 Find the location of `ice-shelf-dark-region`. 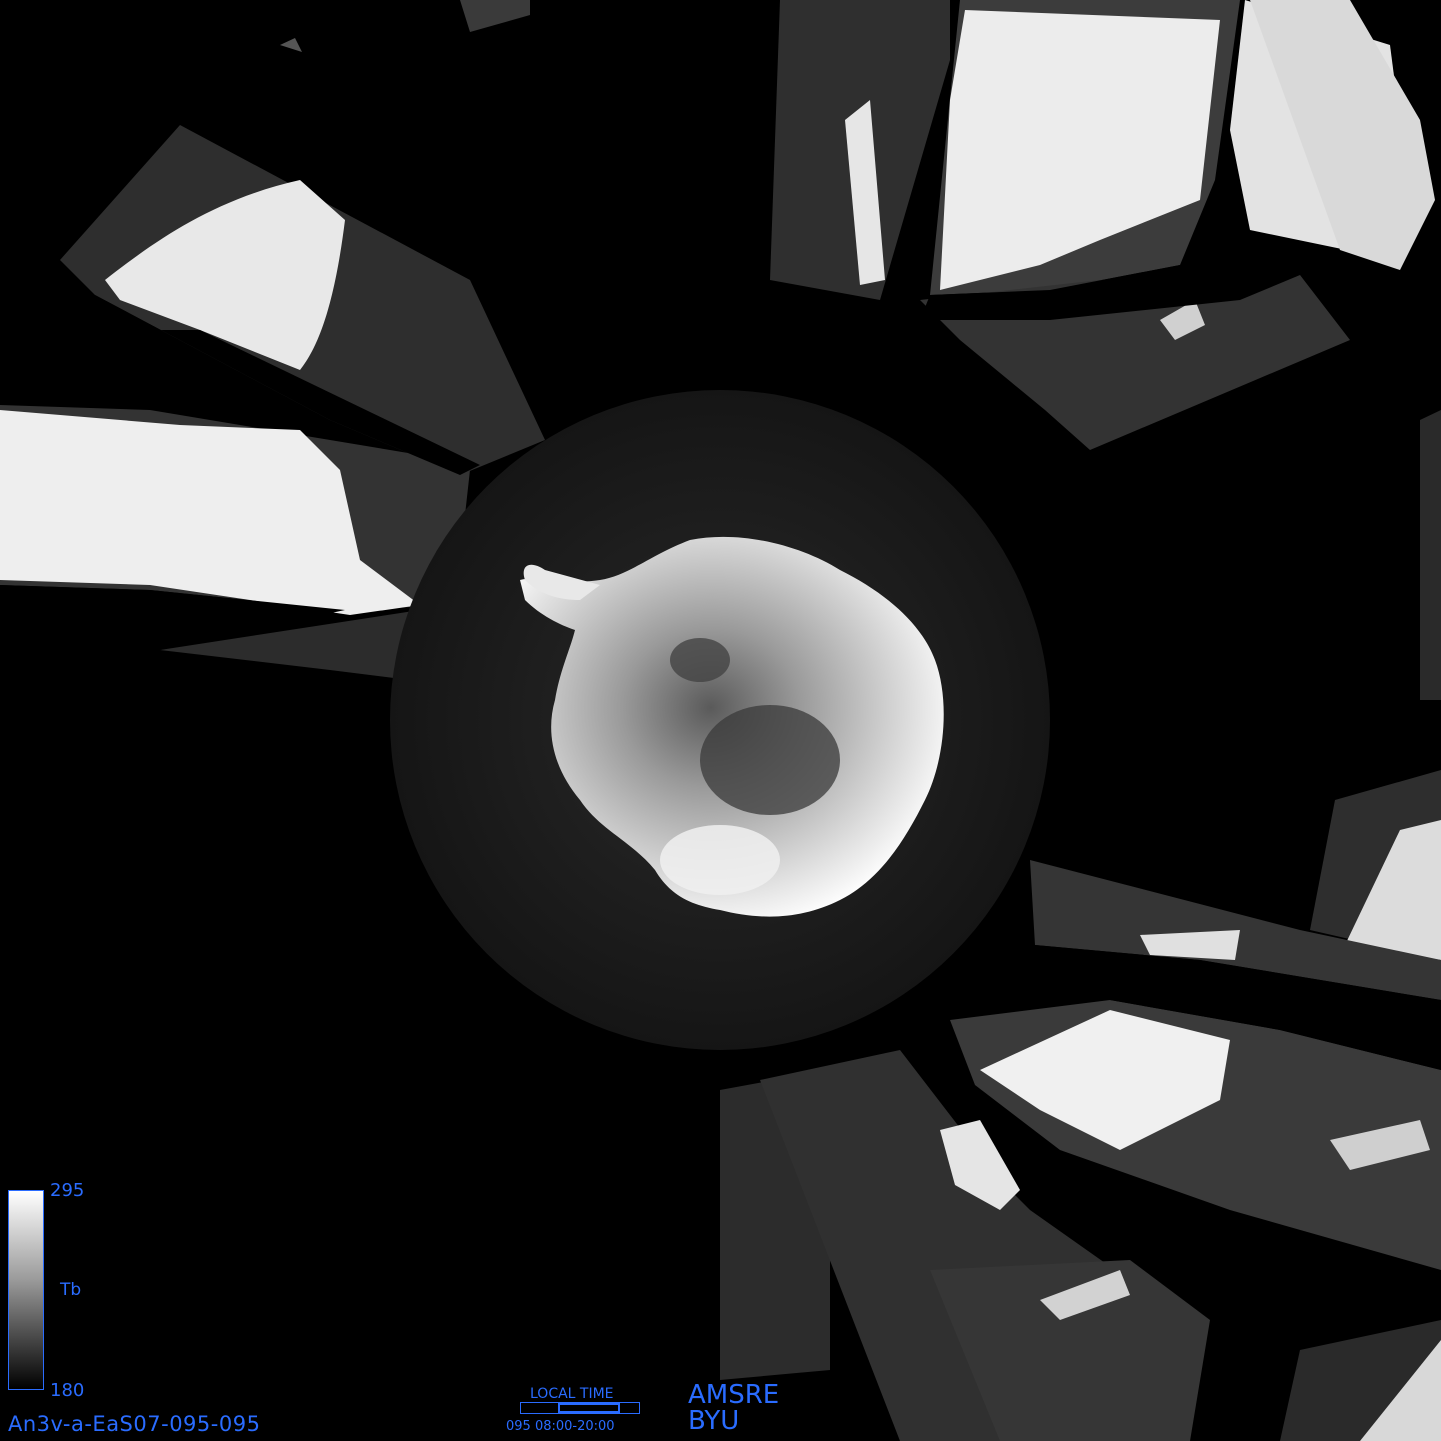

ice-shelf-dark-region is located at coordinates (770, 760).